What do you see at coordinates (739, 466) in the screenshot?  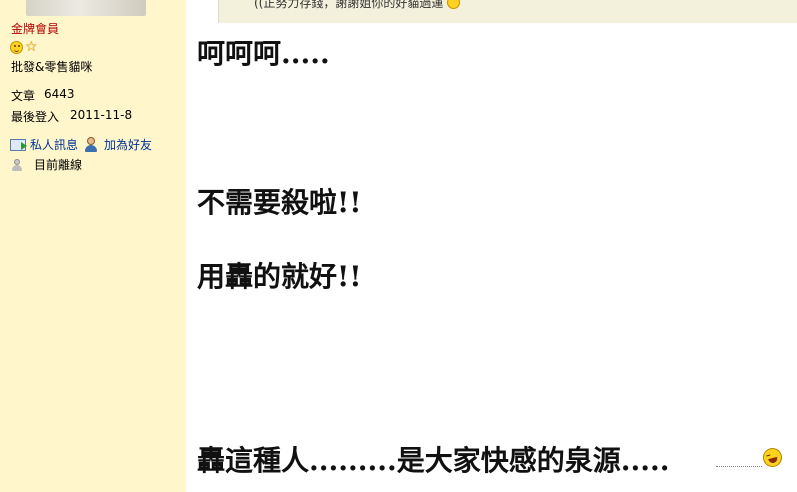 I see `dotted-separator` at bounding box center [739, 466].